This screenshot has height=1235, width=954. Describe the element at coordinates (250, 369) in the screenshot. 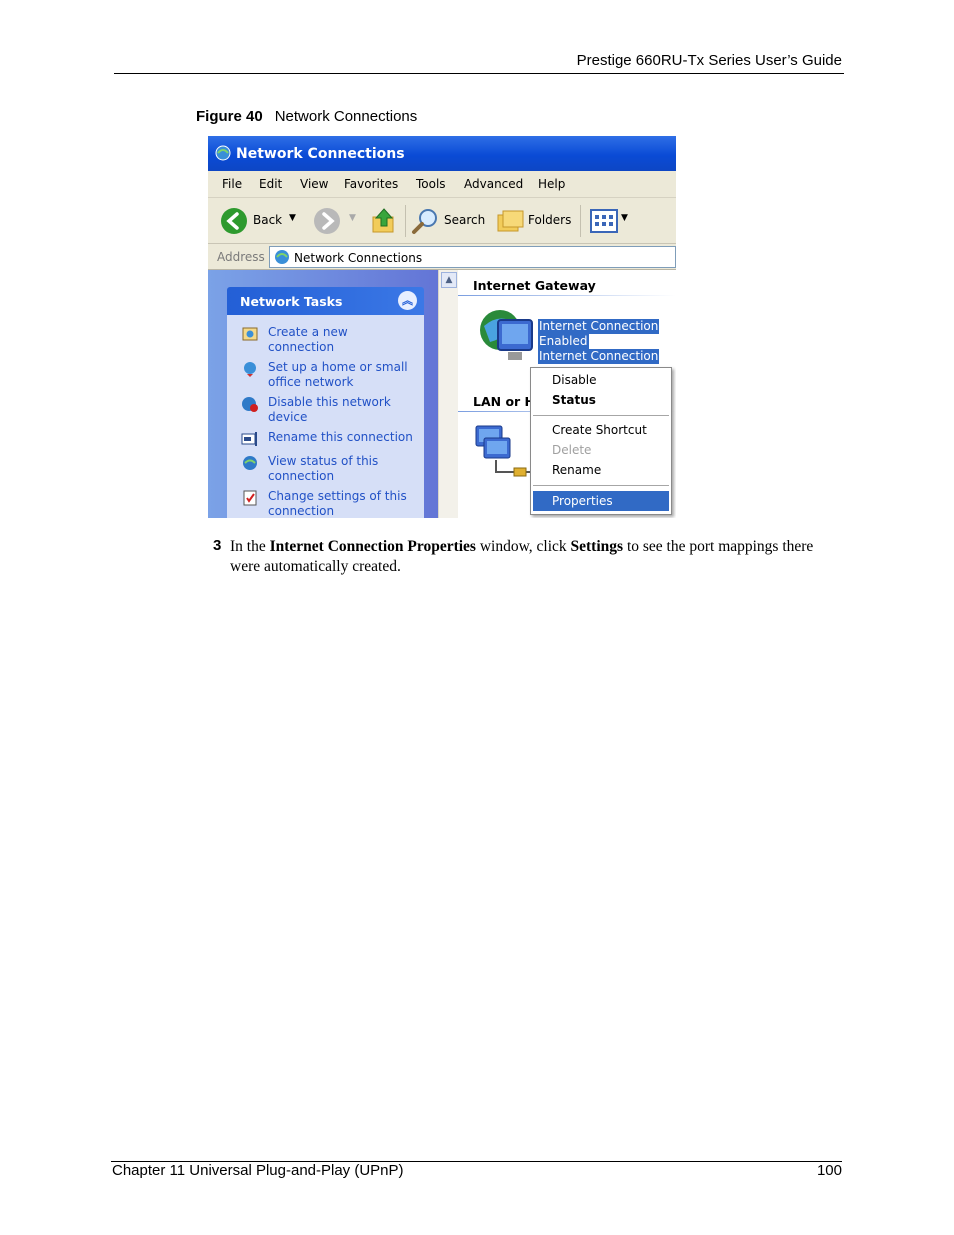

I see `home-network-icon` at that location.